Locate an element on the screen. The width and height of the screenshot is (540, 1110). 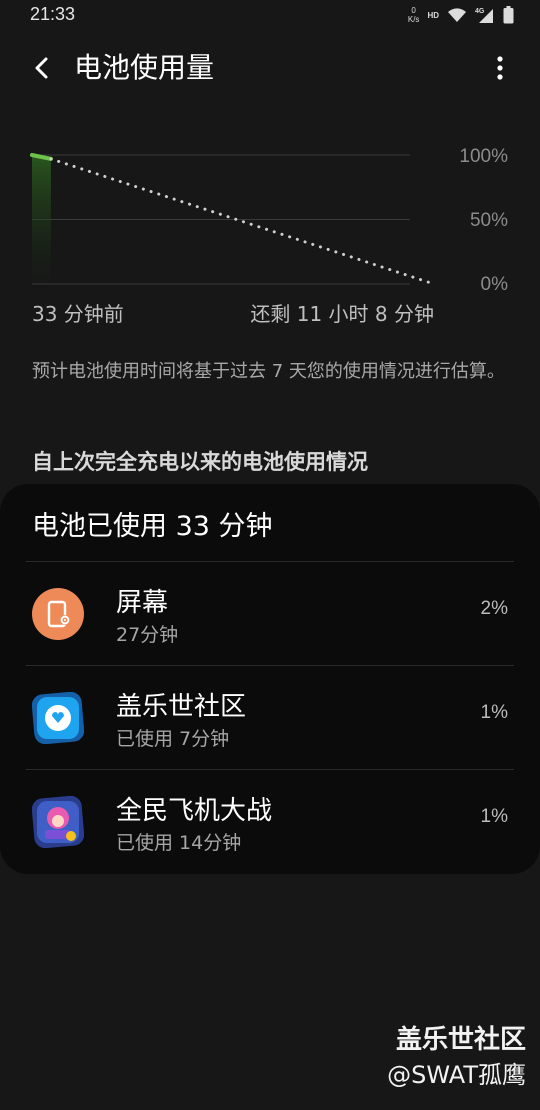
screen-settings-icon is located at coordinates (58, 614).